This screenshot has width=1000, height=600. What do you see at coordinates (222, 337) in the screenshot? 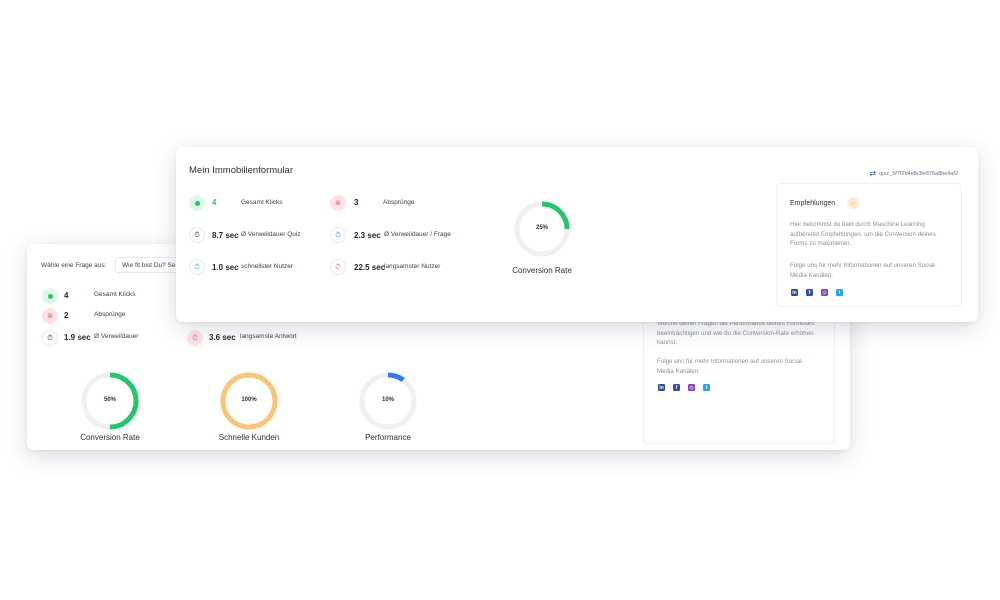
I see `stat-value: 3.6 sec` at bounding box center [222, 337].